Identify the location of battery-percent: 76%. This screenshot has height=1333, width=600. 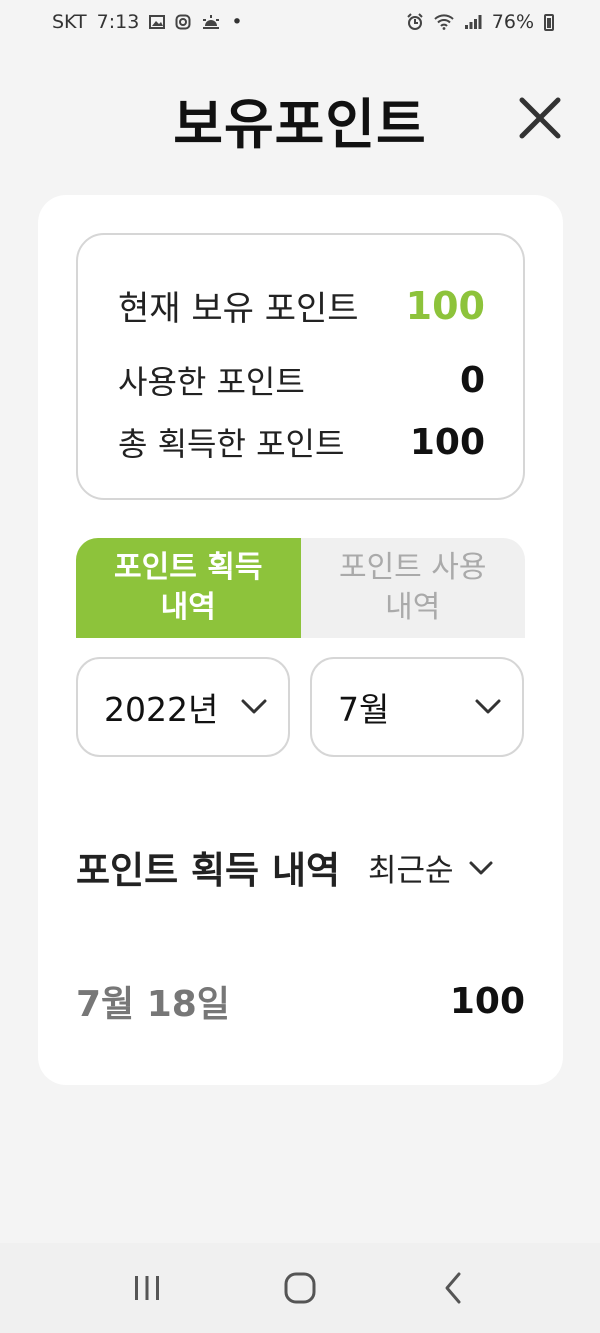
(512, 22).